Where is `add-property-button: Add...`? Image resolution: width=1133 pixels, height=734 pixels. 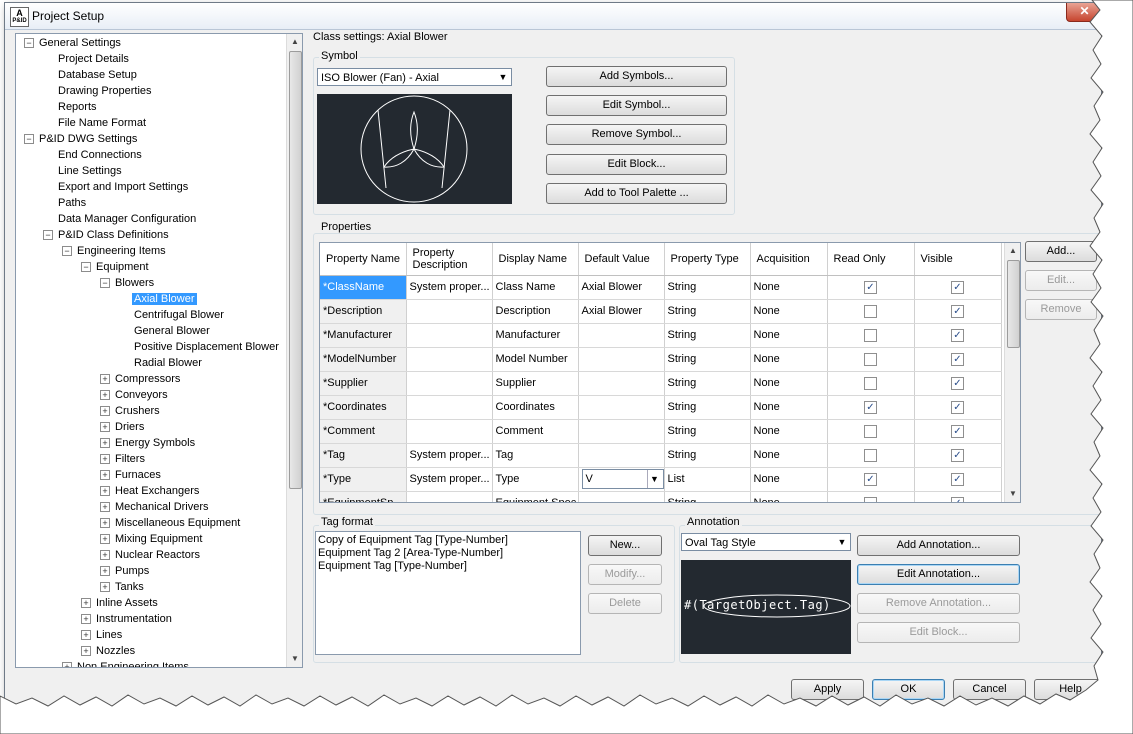
add-property-button: Add... is located at coordinates (1061, 251).